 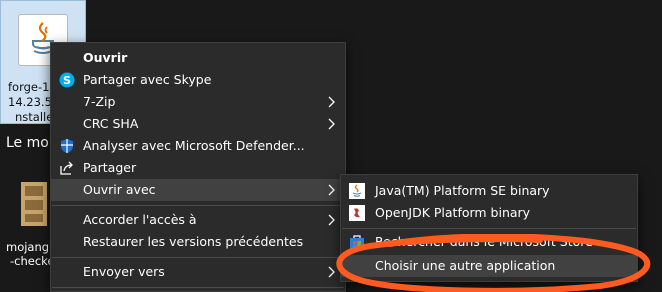 I want to click on desktop-file-label-line1: forge-1, so click(x=29, y=87).